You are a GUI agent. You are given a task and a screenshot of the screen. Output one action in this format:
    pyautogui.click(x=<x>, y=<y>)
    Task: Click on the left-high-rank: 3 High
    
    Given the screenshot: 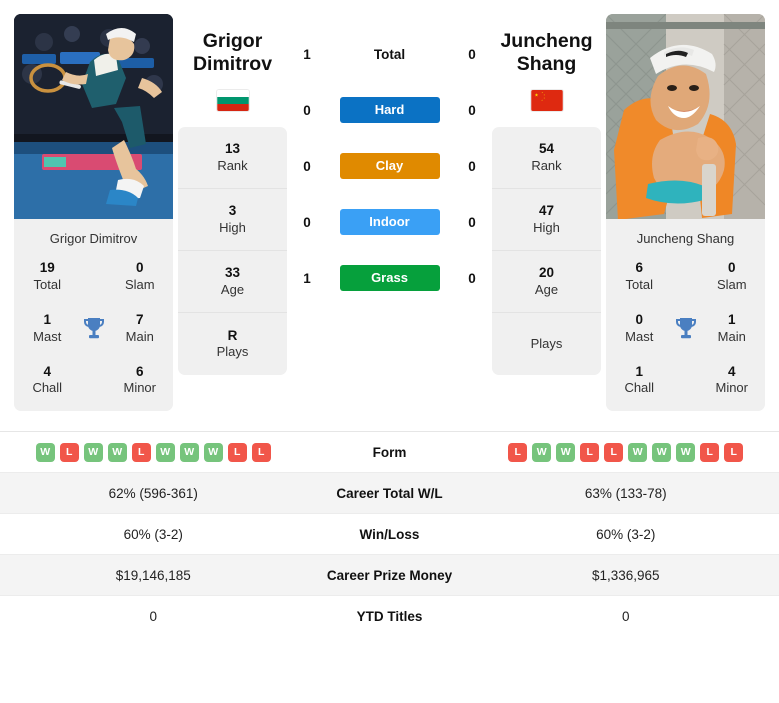 What is the action you would take?
    pyautogui.click(x=232, y=220)
    